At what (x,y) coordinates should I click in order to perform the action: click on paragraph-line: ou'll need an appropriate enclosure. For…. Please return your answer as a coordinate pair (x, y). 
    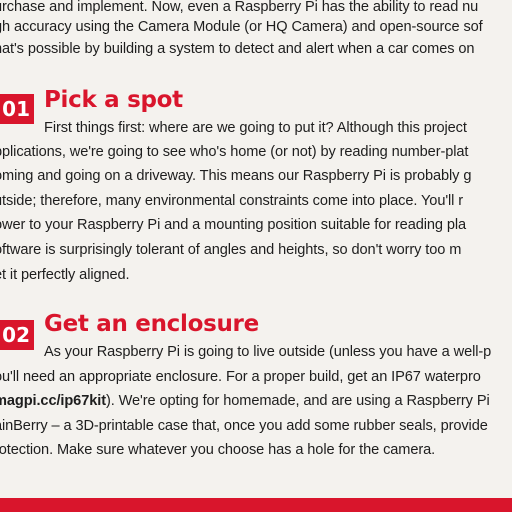
    Looking at the image, I should click on (240, 377).